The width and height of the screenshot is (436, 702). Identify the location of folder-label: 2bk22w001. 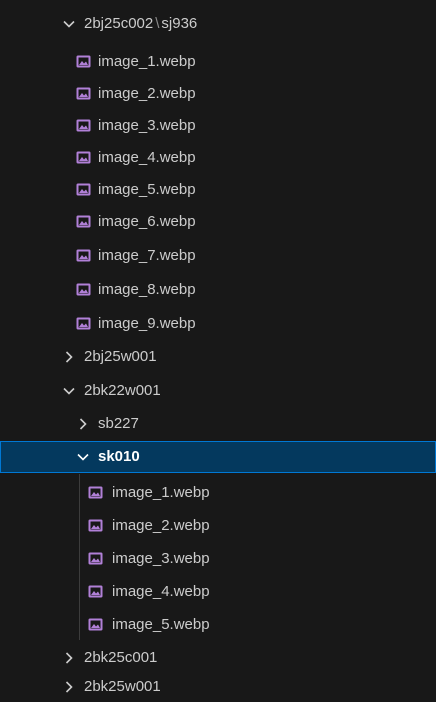
(122, 390).